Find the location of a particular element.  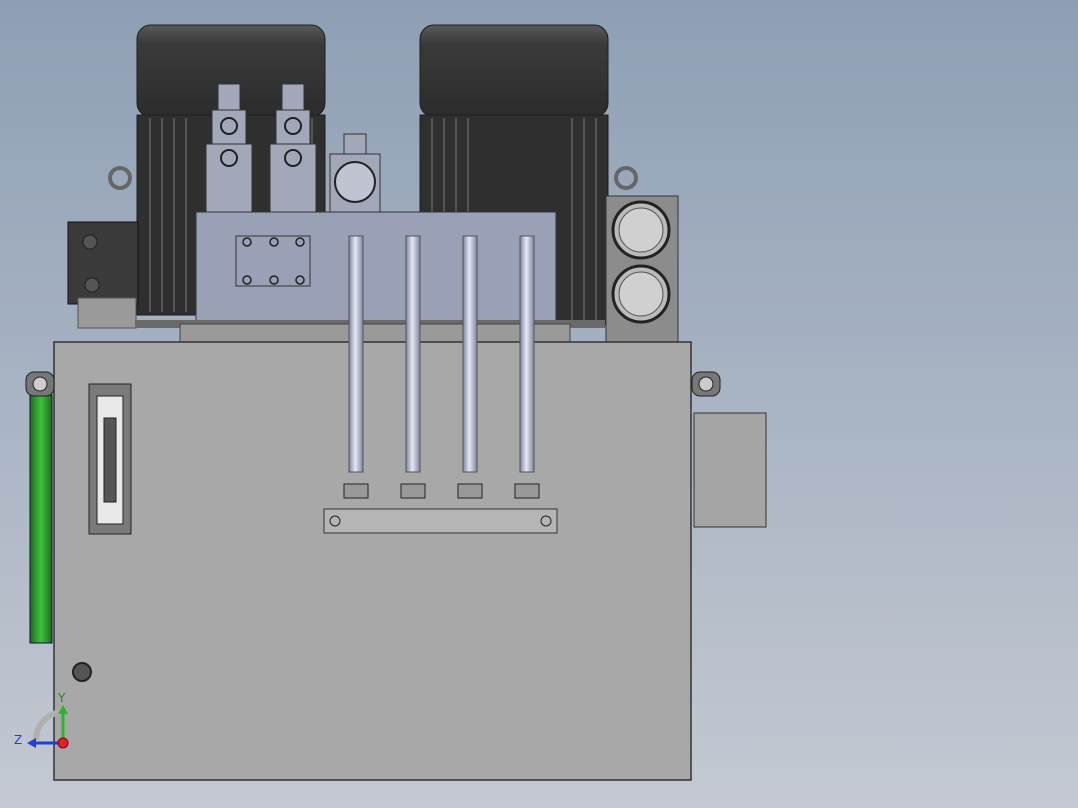

tank-lifting-eye-right is located at coordinates (706, 384).